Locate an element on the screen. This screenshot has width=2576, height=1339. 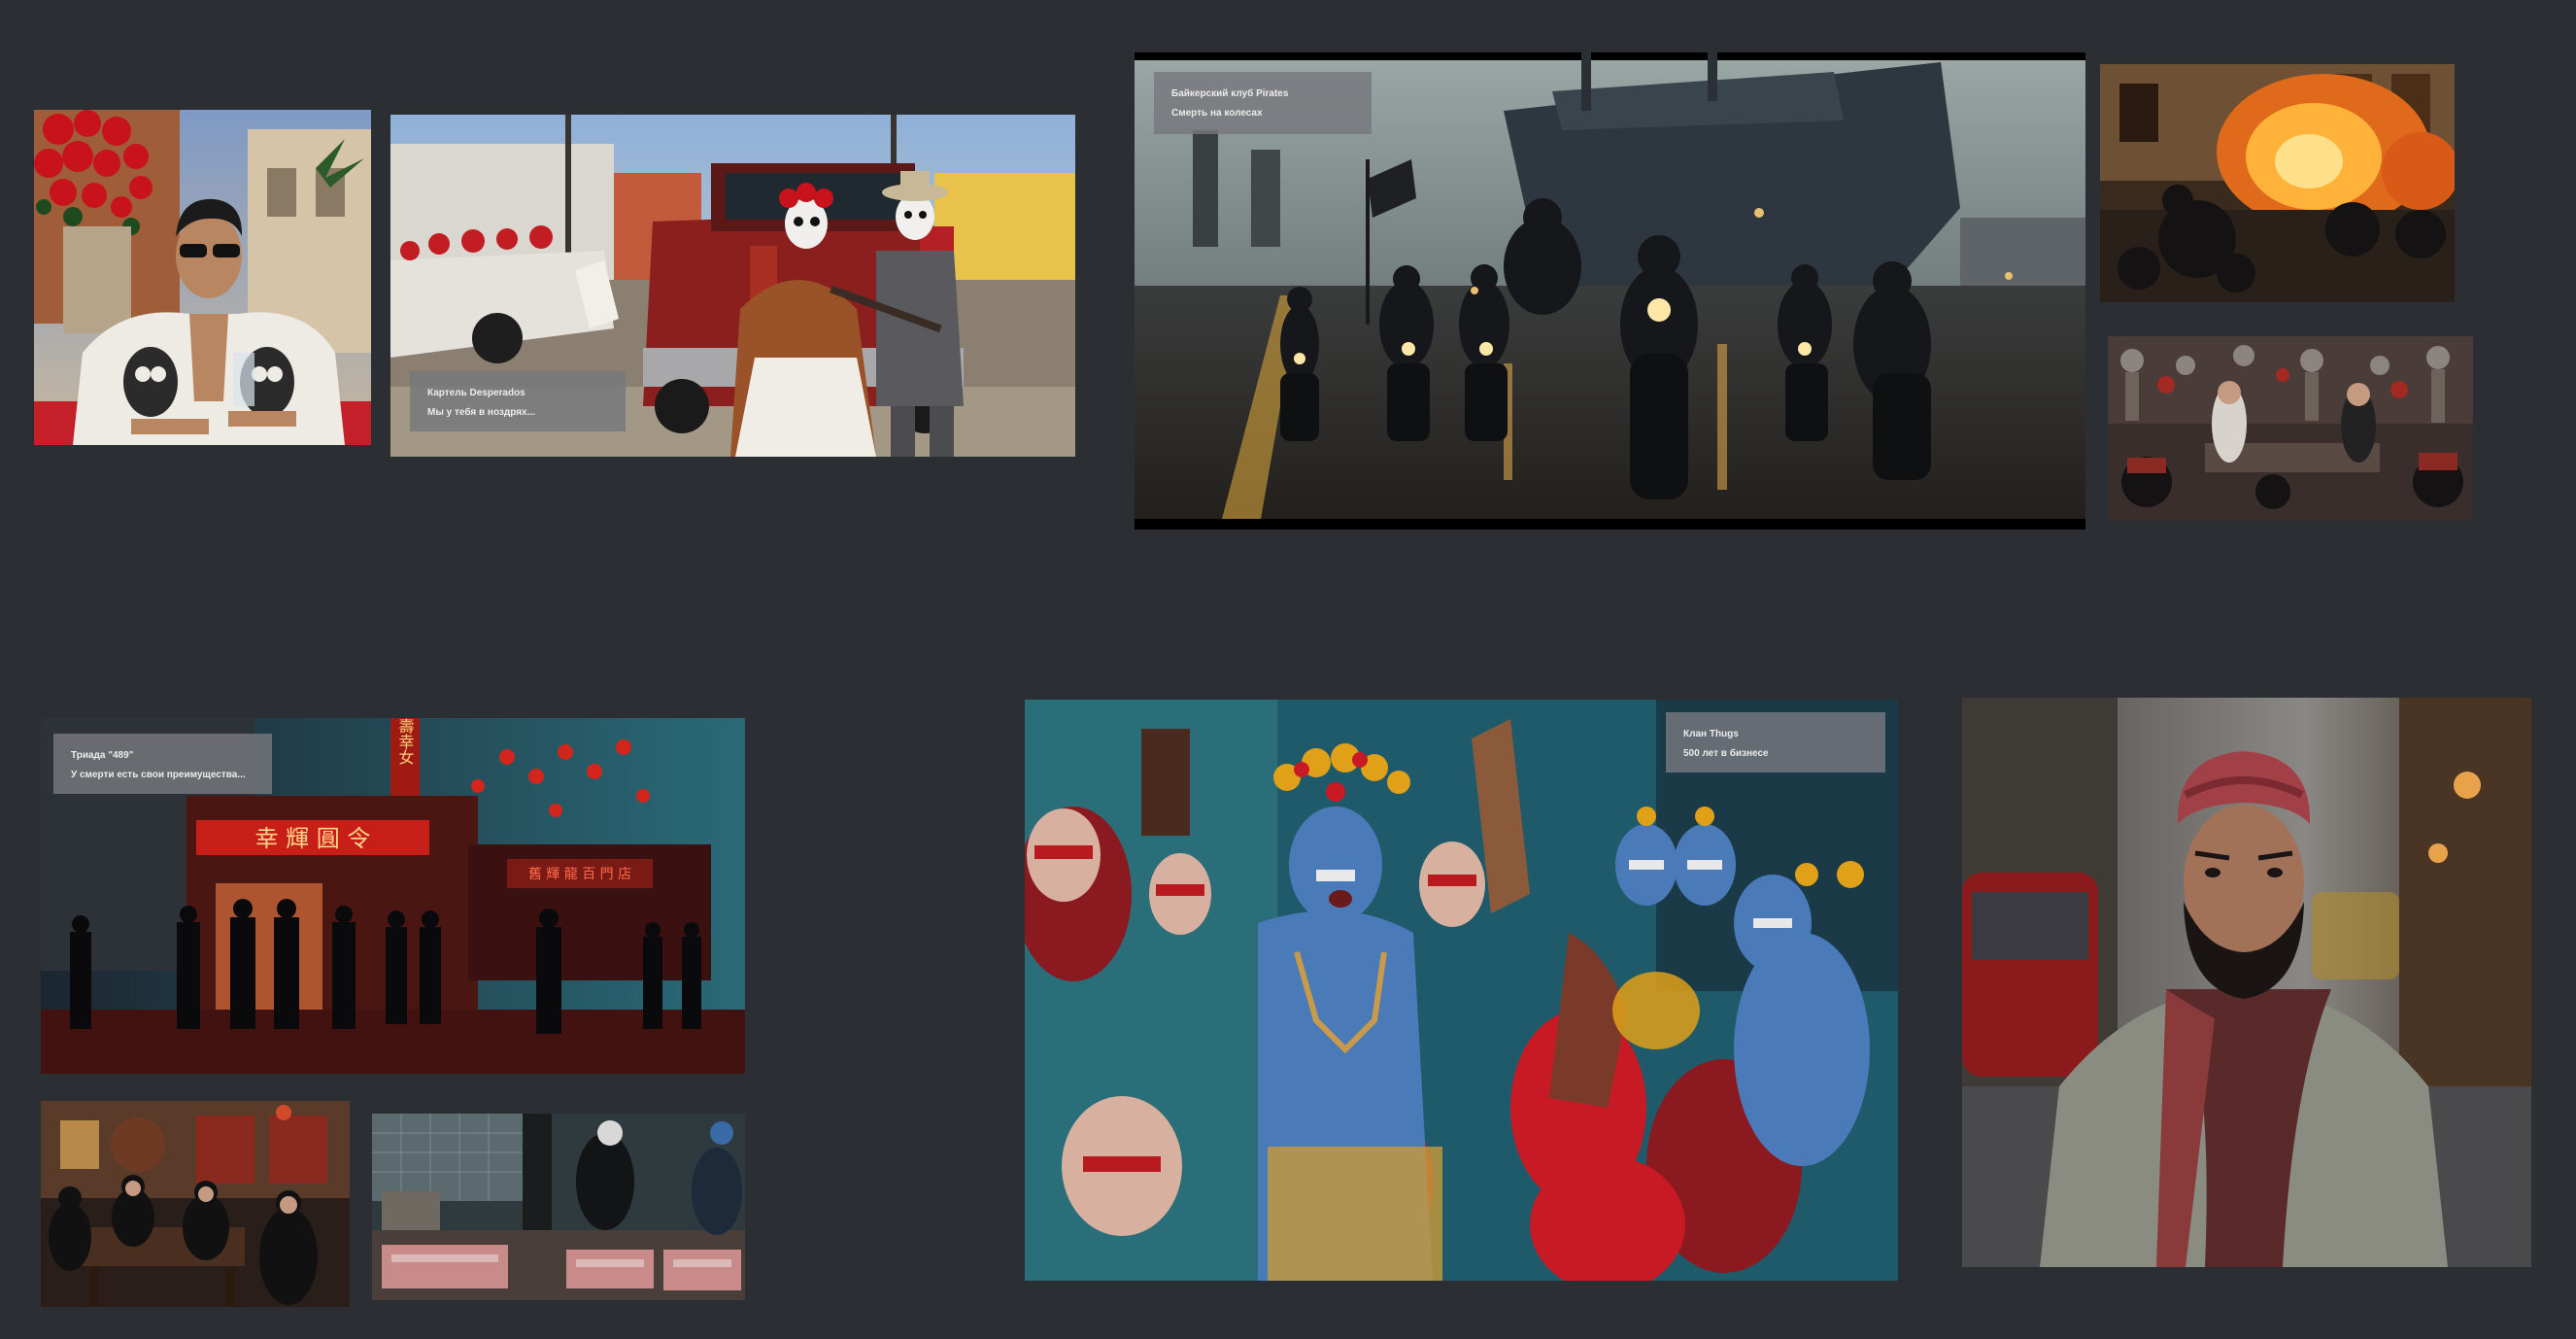
triad-vertical-sign: 壽幸女 is located at coordinates (405, 741).